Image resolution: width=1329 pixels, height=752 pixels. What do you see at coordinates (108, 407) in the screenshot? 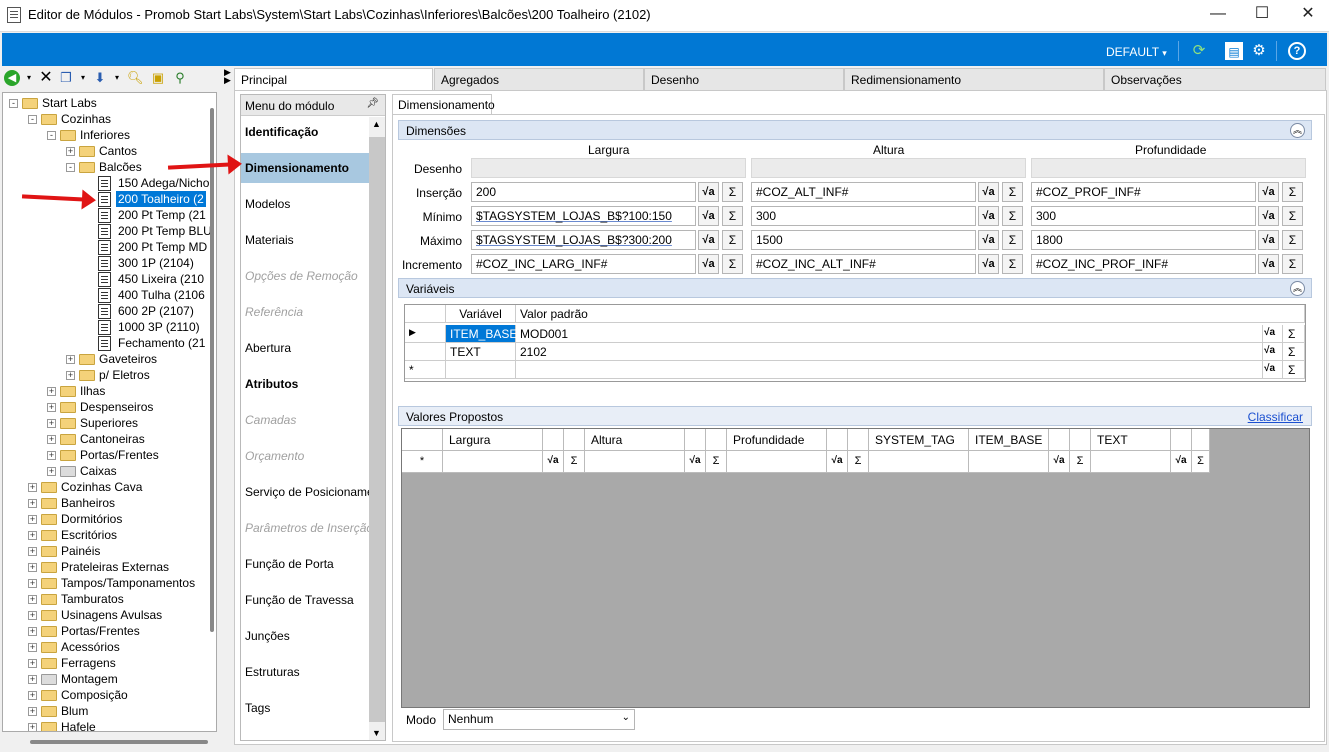
I see `tree-item: + Despenseiros` at bounding box center [108, 407].